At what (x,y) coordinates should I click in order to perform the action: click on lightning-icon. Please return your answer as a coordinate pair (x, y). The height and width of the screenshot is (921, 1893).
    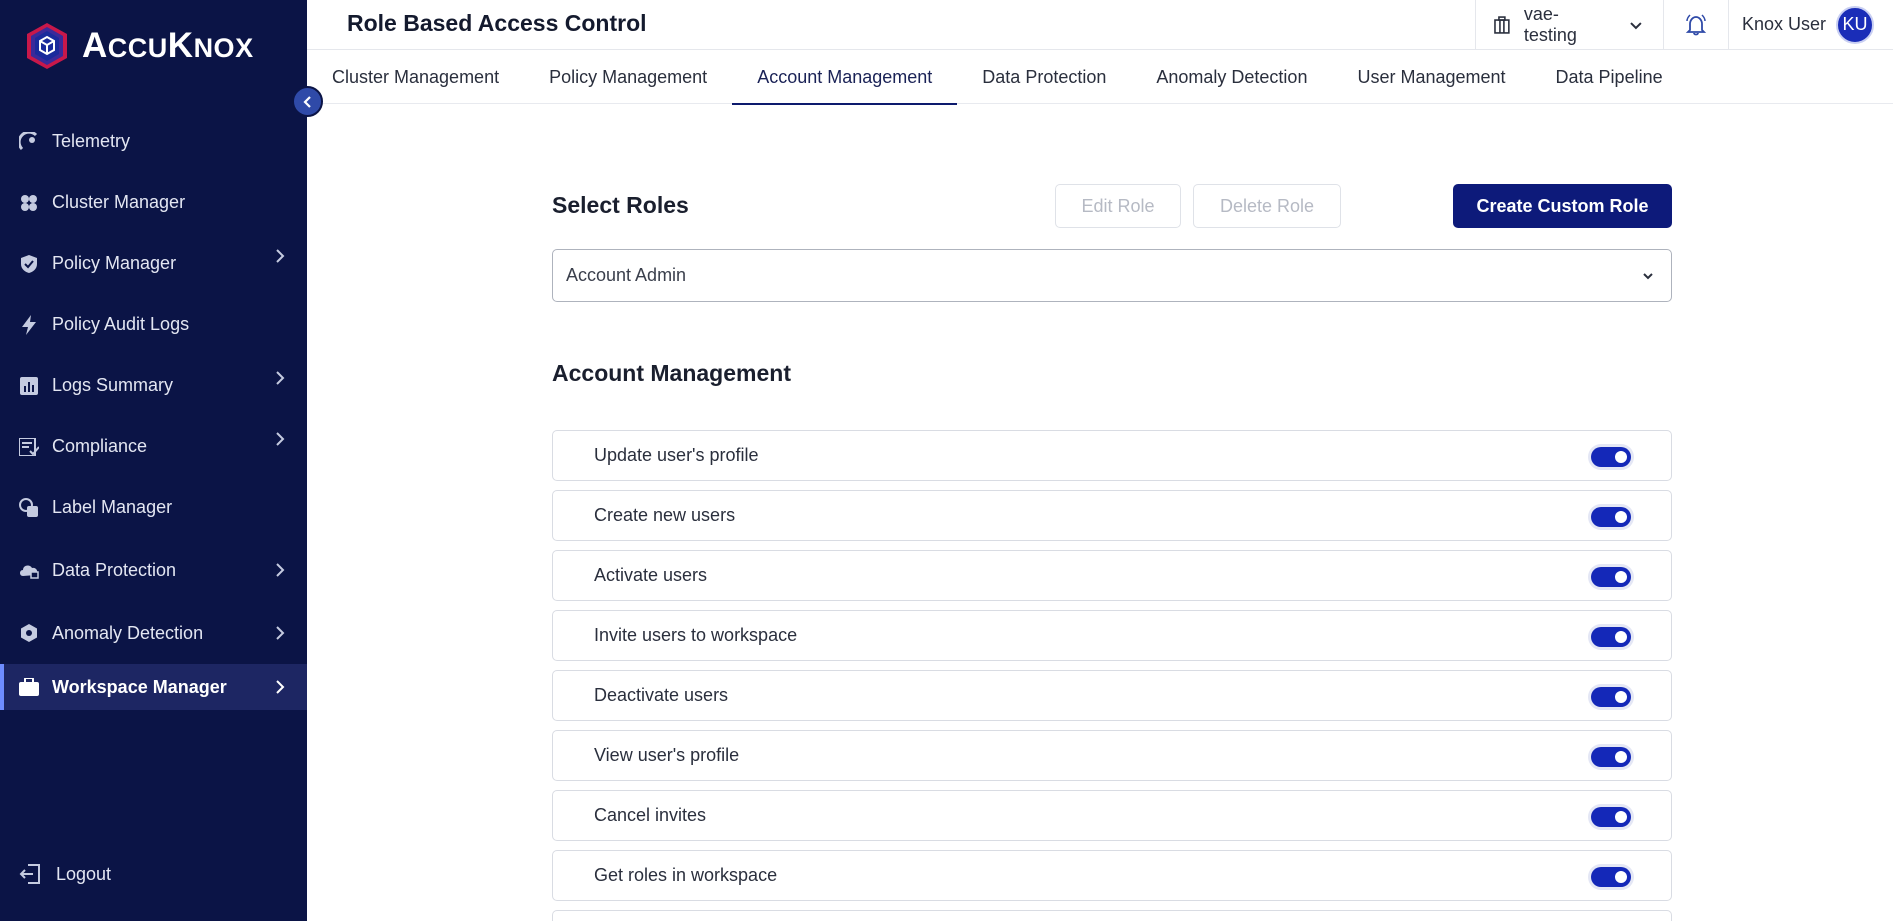
    Looking at the image, I should click on (29, 325).